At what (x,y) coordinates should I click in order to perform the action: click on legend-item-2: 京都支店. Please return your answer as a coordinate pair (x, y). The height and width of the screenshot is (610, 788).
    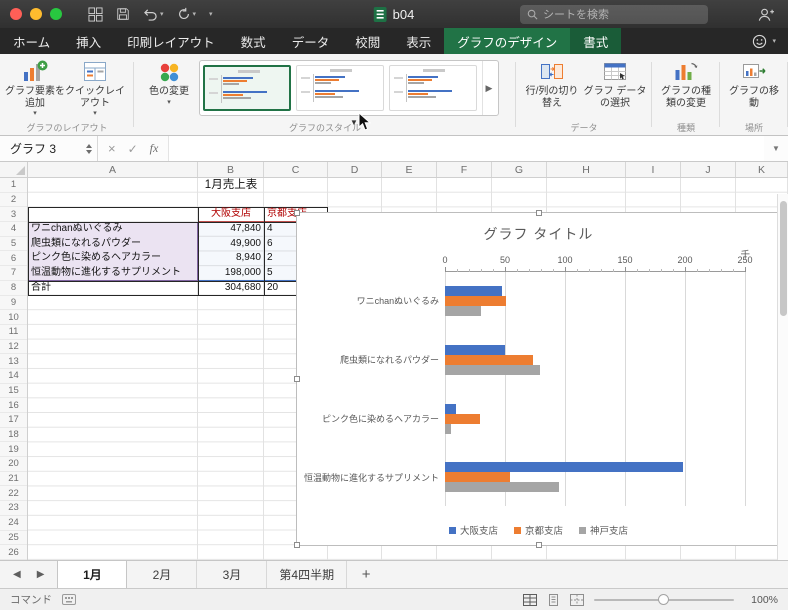
    Looking at the image, I should click on (538, 530).